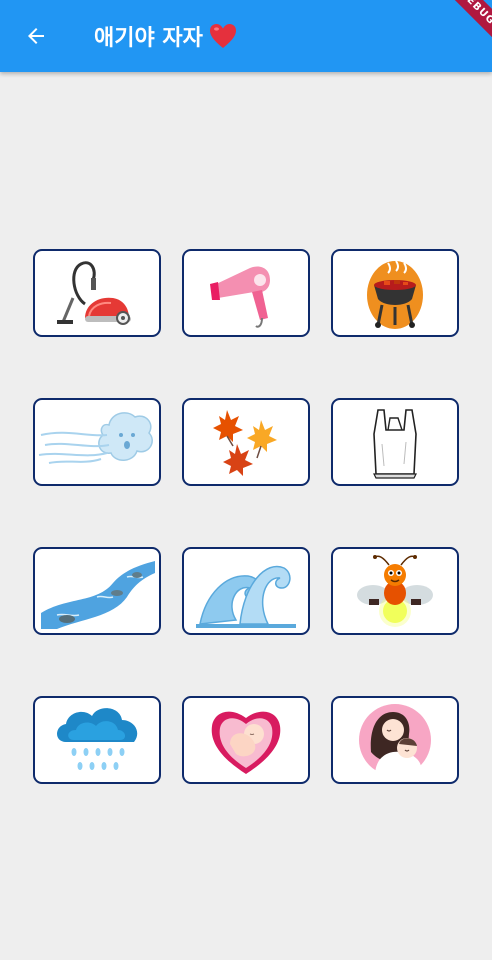  I want to click on womb-icon, so click(246, 742).